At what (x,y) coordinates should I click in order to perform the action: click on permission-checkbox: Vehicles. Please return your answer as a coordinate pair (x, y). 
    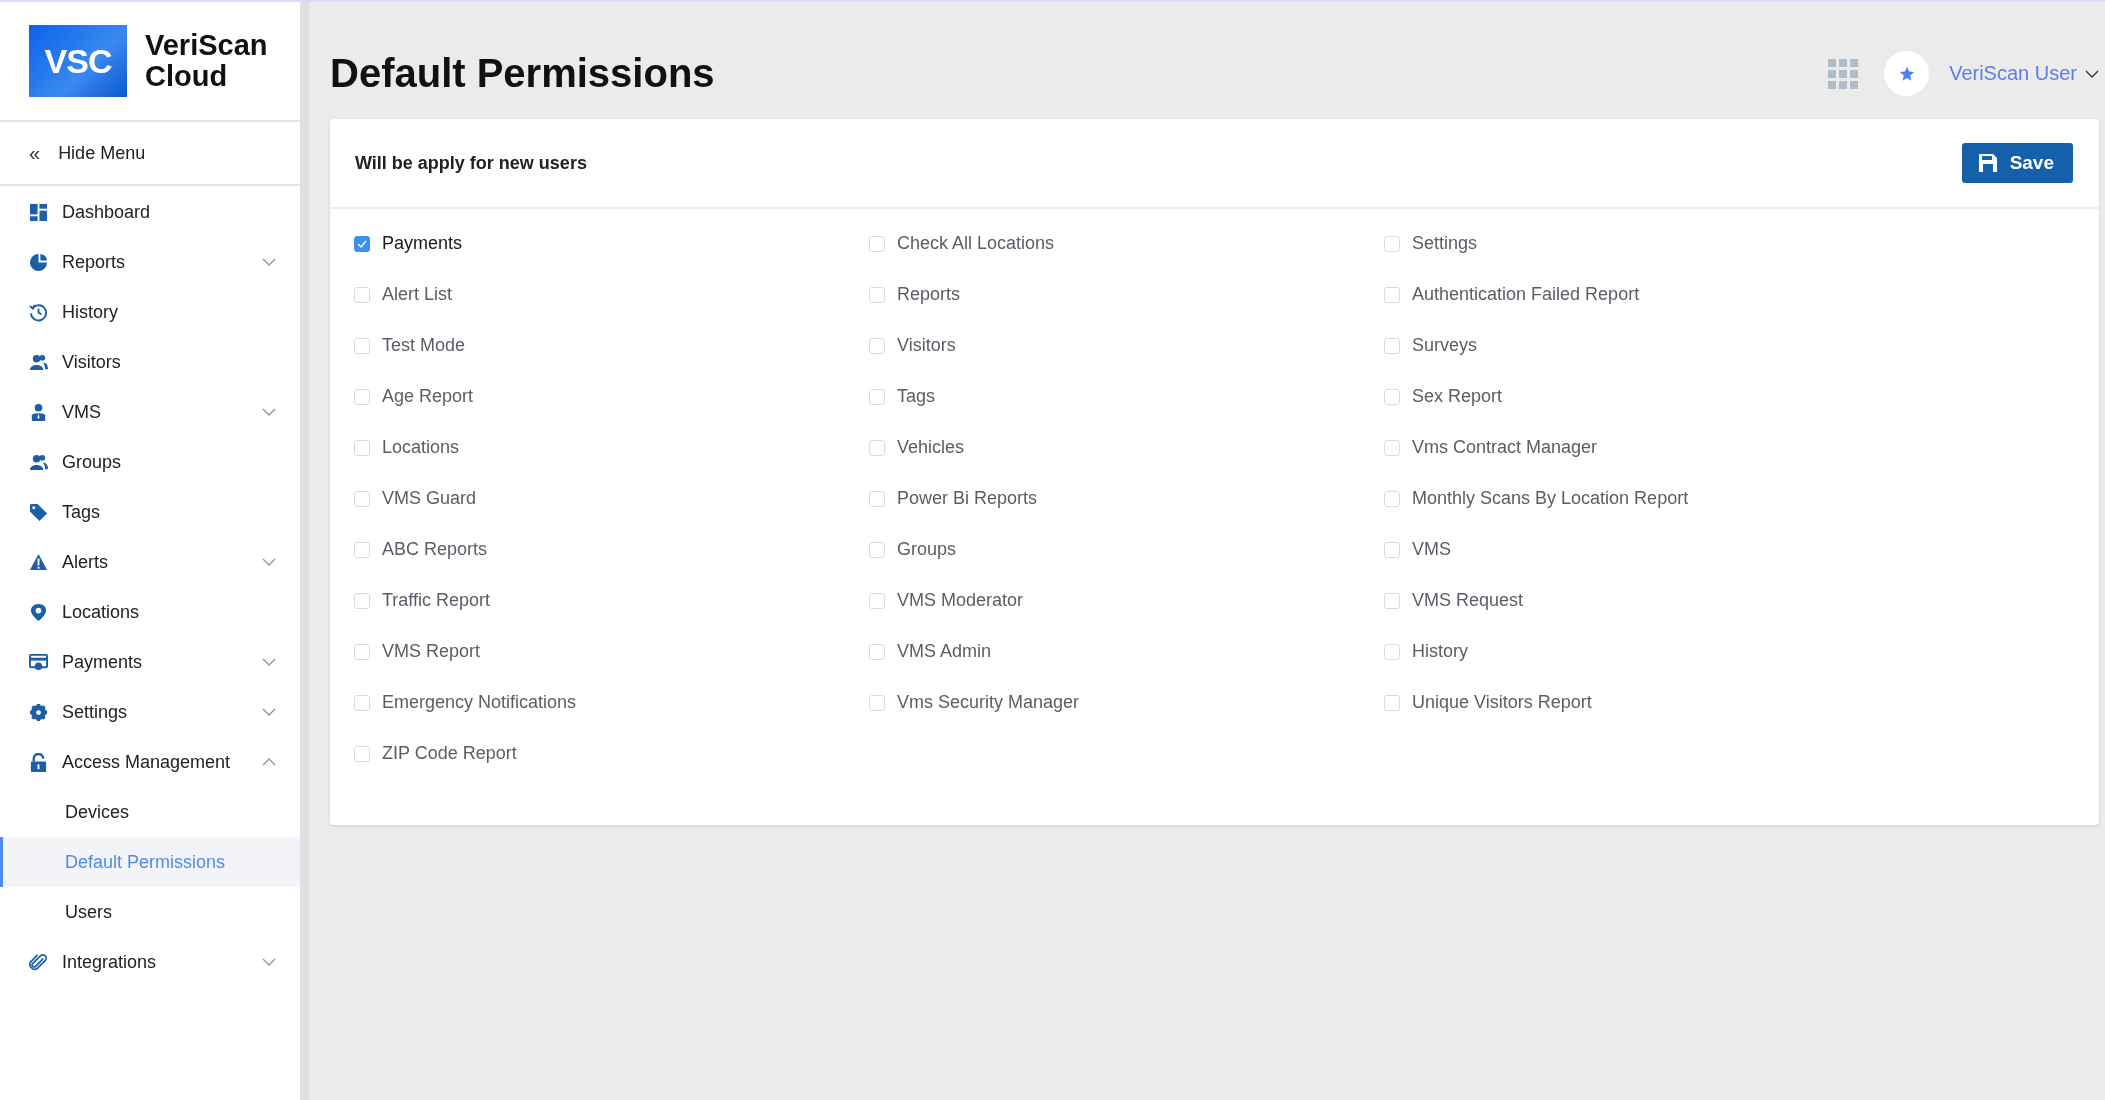
    Looking at the image, I should click on (1126, 447).